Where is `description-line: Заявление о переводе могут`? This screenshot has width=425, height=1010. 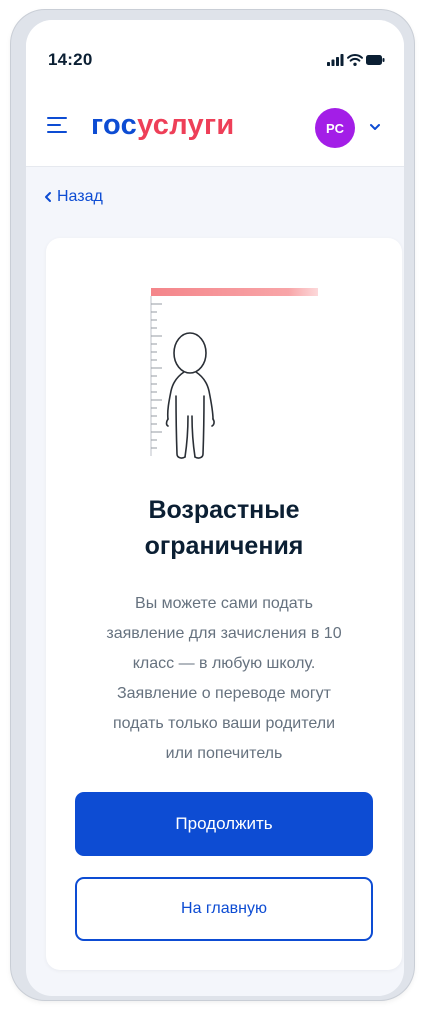
description-line: Заявление о переводе могут is located at coordinates (224, 693).